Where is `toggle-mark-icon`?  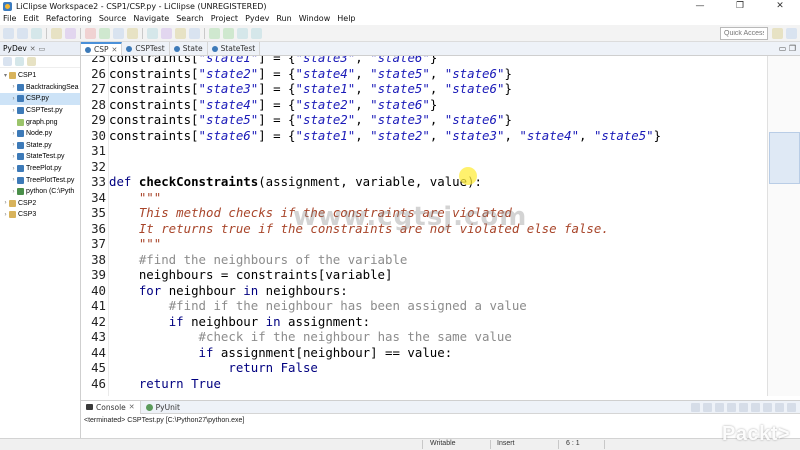
toggle-mark-icon is located at coordinates (194, 33).